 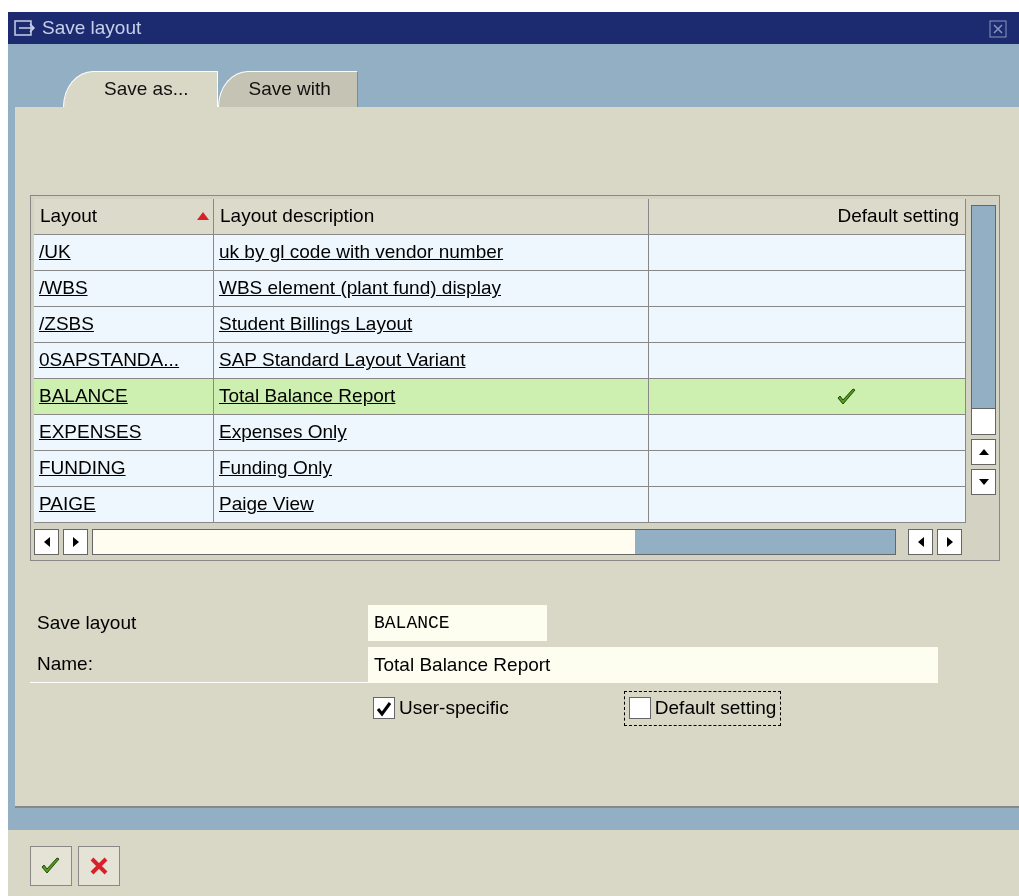 What do you see at coordinates (431, 361) in the screenshot?
I see `table-cell: SAP Standard Layout Variant` at bounding box center [431, 361].